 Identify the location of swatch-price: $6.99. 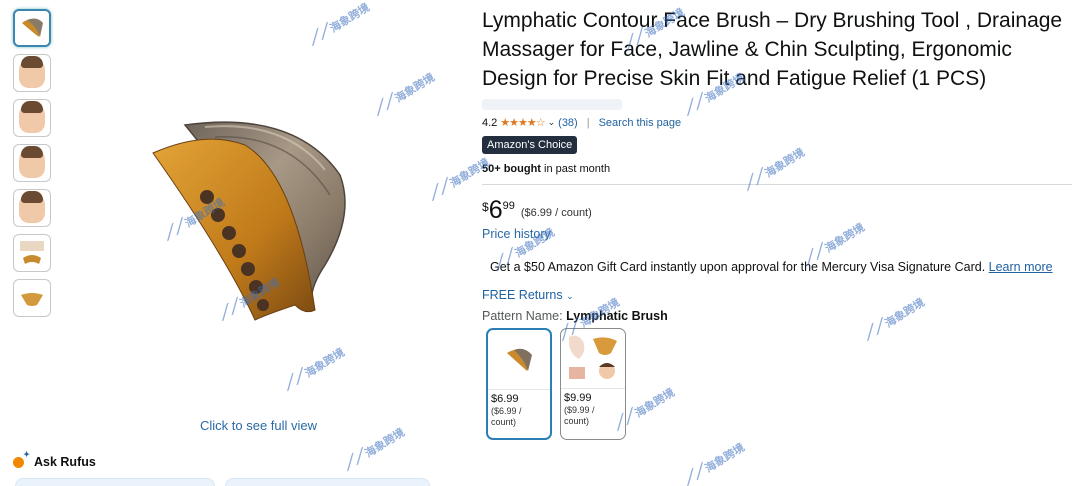
(505, 399).